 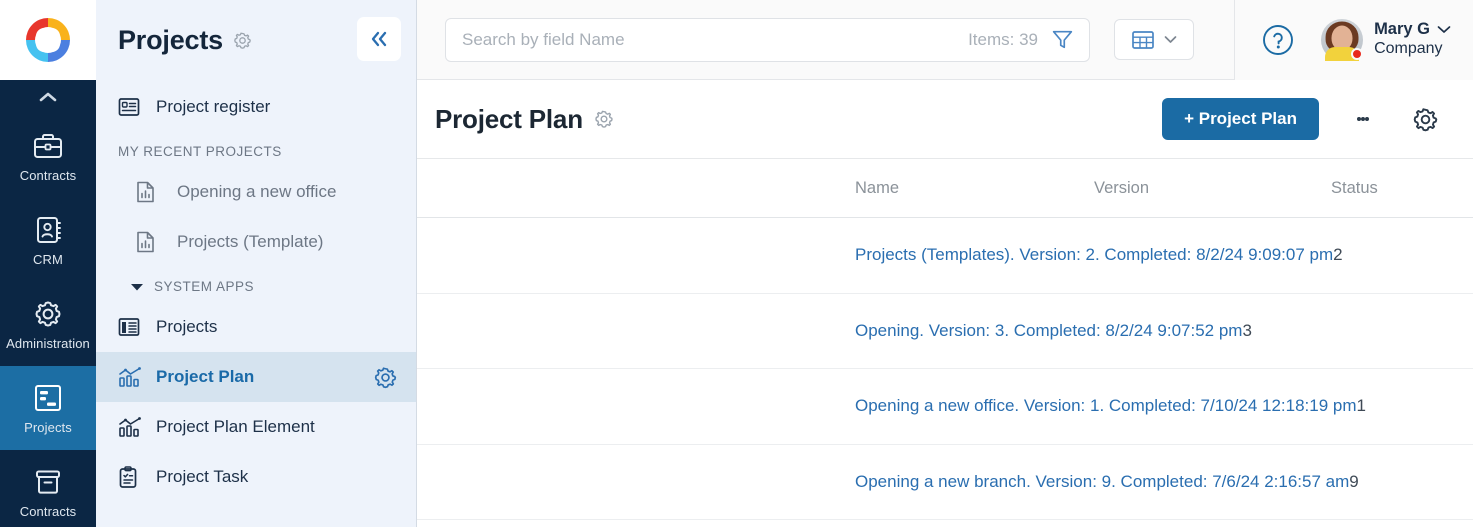 What do you see at coordinates (256, 284) in the screenshot?
I see `sidebar-section-system-apps: SYSTEM APPS` at bounding box center [256, 284].